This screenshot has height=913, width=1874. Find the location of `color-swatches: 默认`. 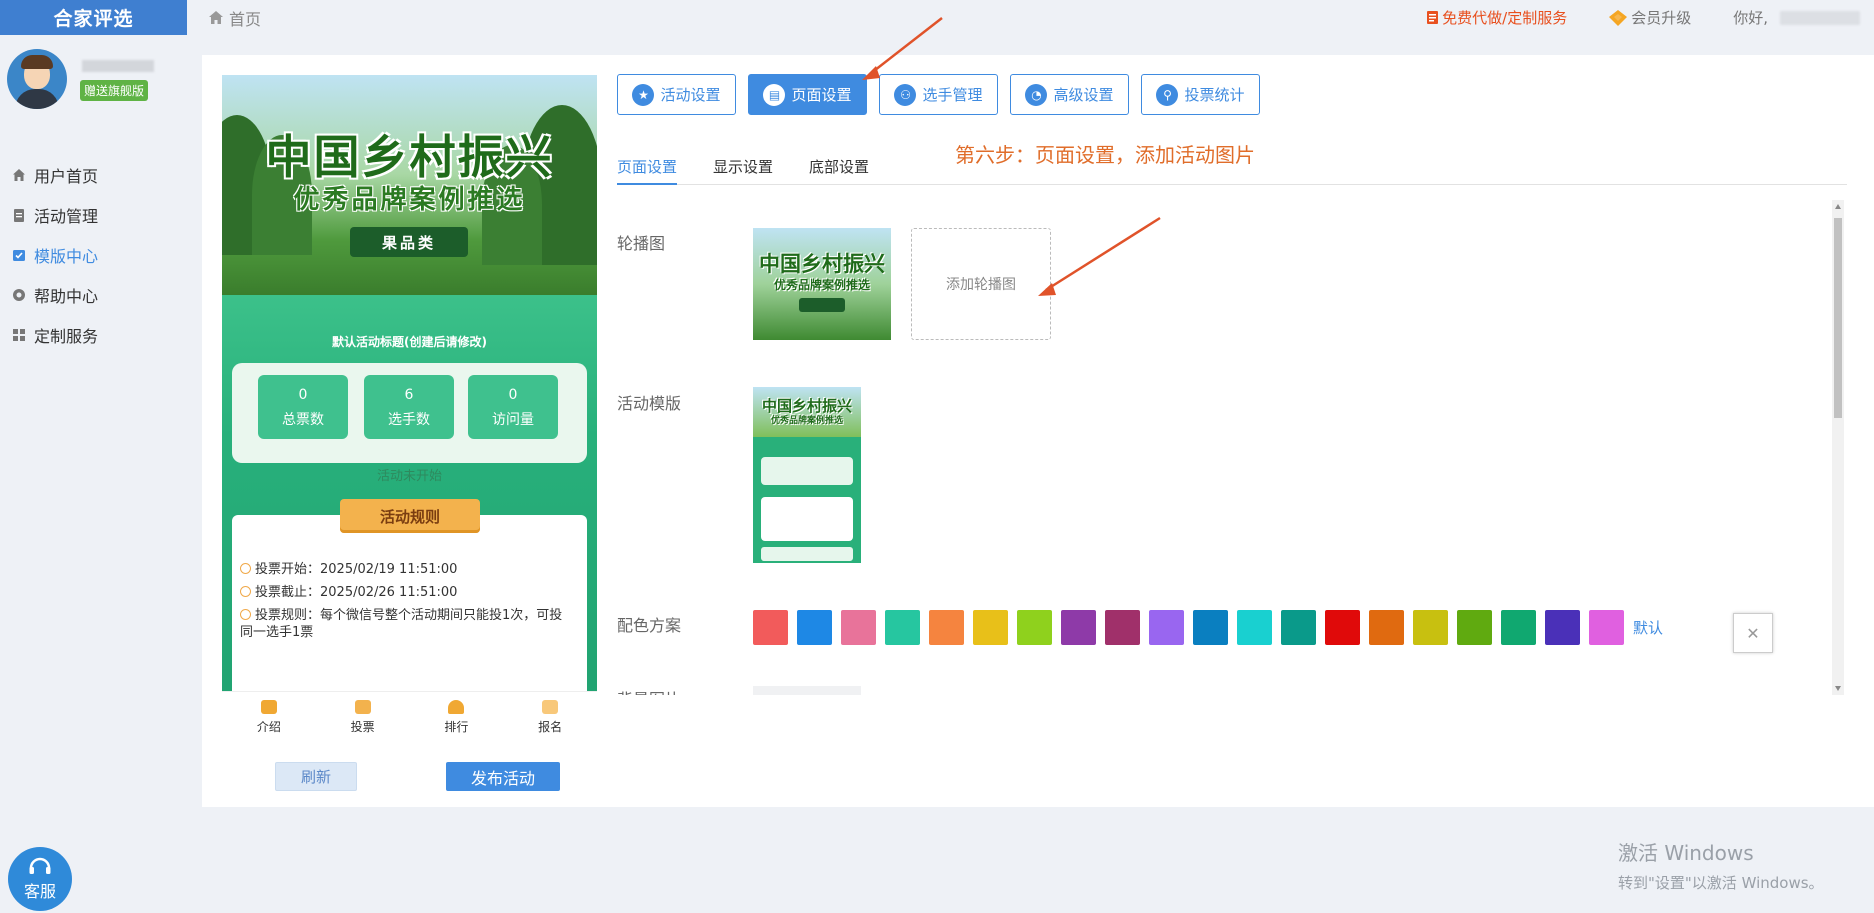

color-swatches: 默认 is located at coordinates (1208, 627).